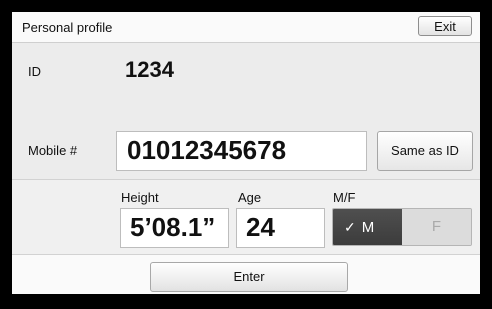 The height and width of the screenshot is (309, 492). Describe the element at coordinates (250, 197) in the screenshot. I see `age-label: Age` at that location.